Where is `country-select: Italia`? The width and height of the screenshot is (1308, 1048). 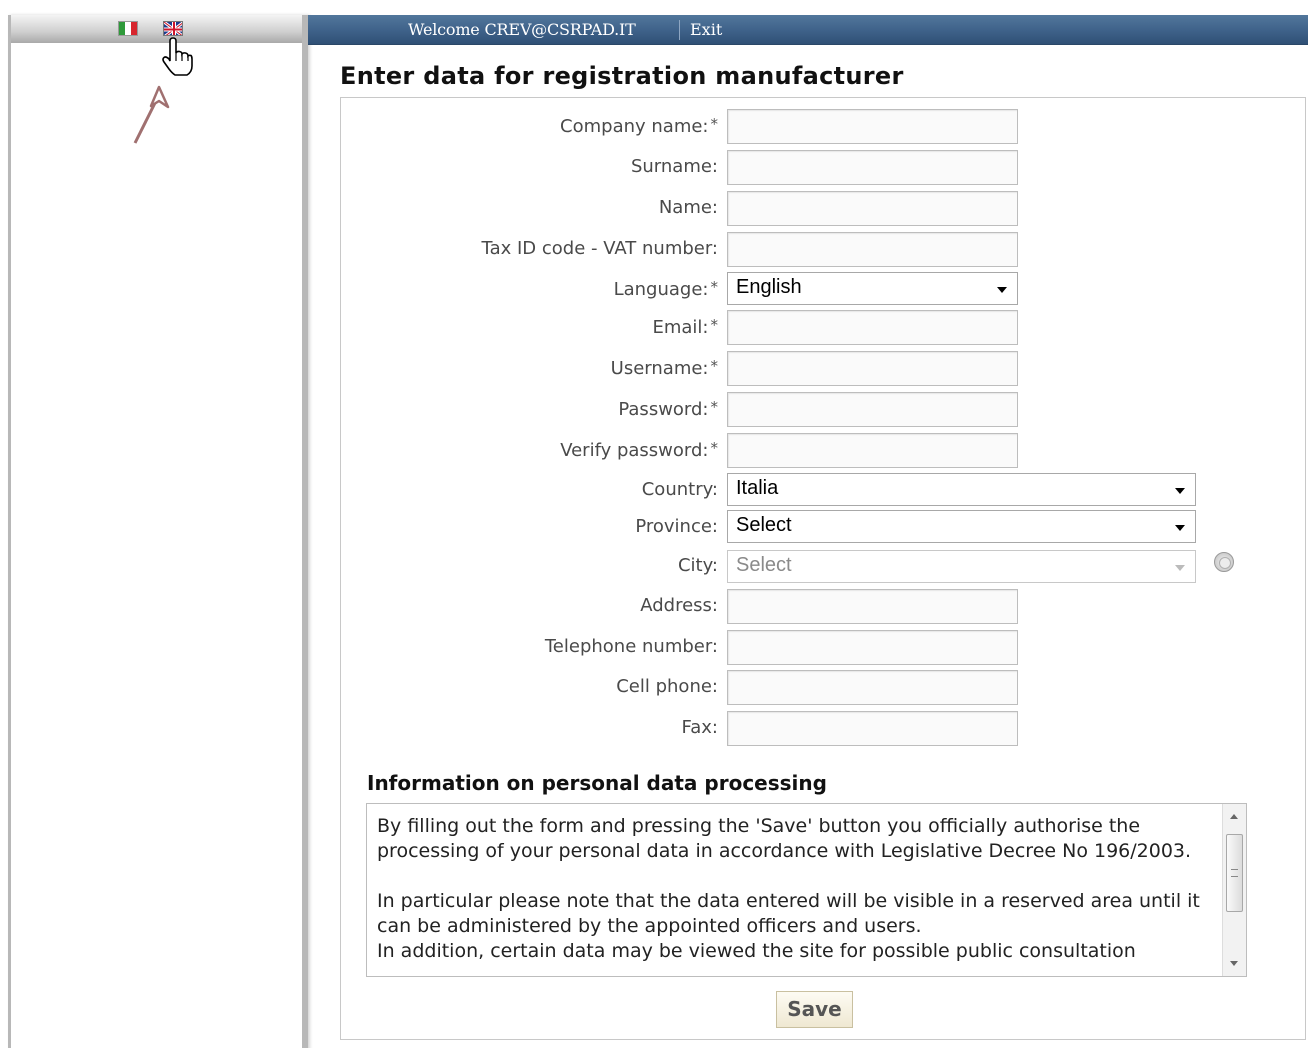
country-select: Italia is located at coordinates (961, 489).